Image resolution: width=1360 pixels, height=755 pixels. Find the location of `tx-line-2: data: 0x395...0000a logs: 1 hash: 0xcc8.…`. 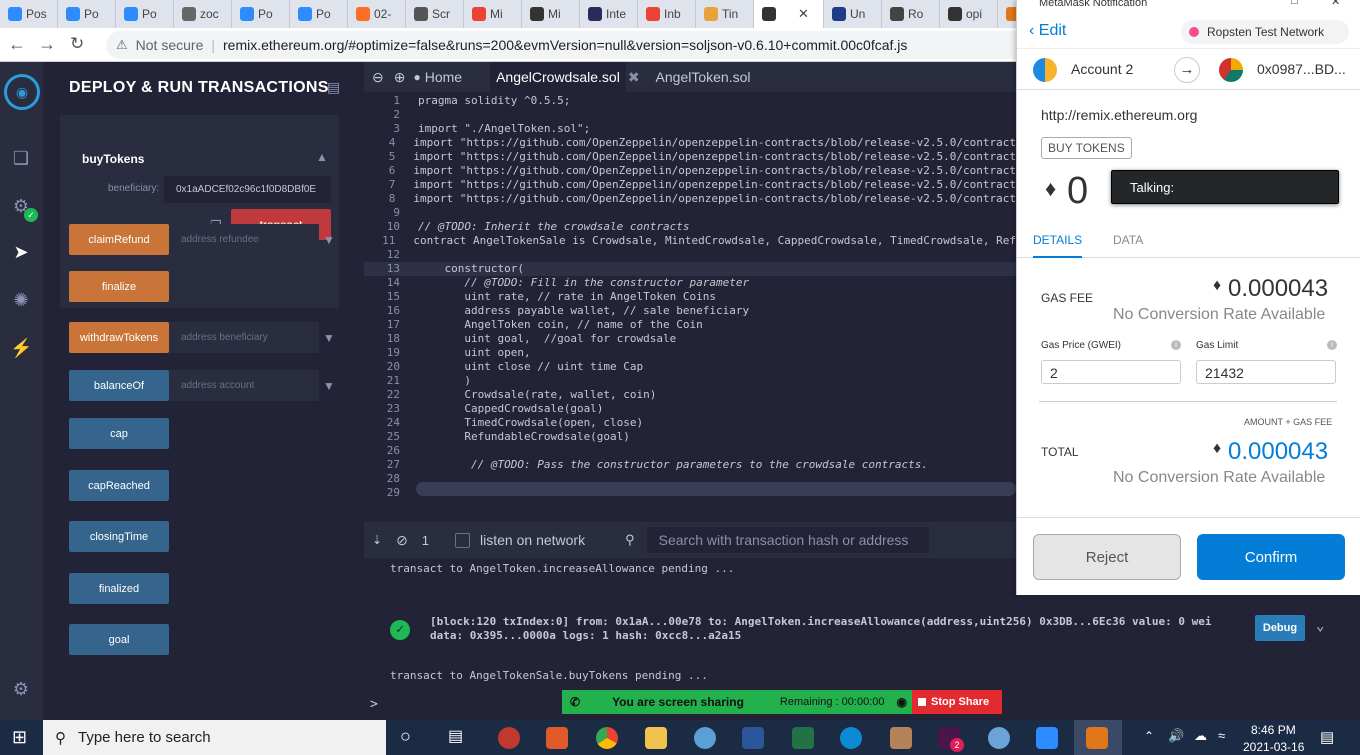

tx-line-2: data: 0x395...0000a logs: 1 hash: 0xcc8.… is located at coordinates (585, 635).